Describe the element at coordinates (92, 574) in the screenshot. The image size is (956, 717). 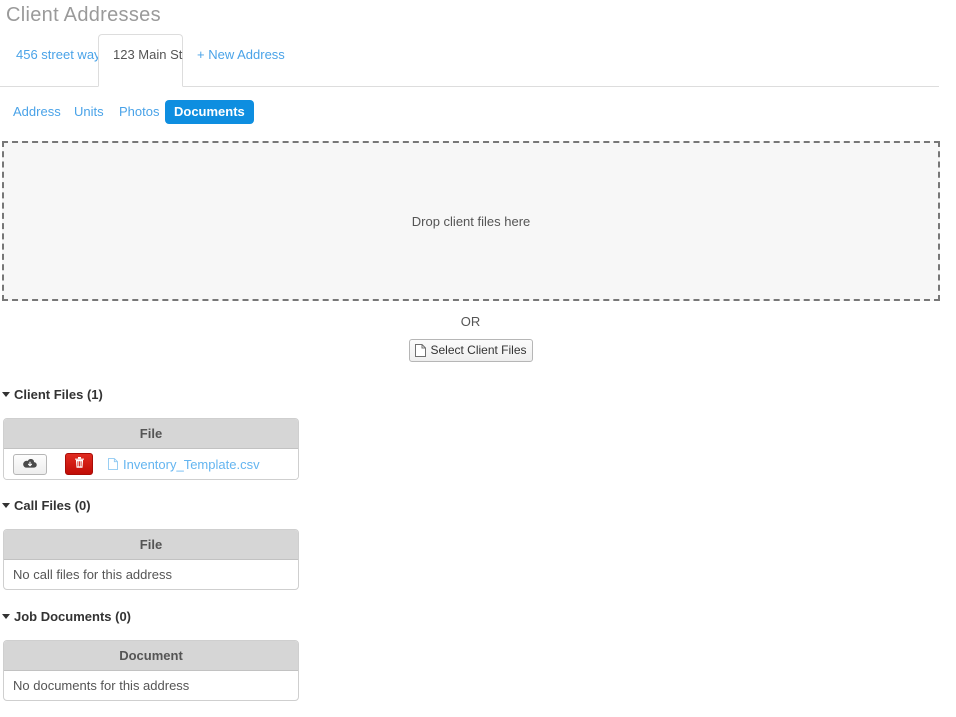
I see `empty-state-message: No call files for this address` at that location.